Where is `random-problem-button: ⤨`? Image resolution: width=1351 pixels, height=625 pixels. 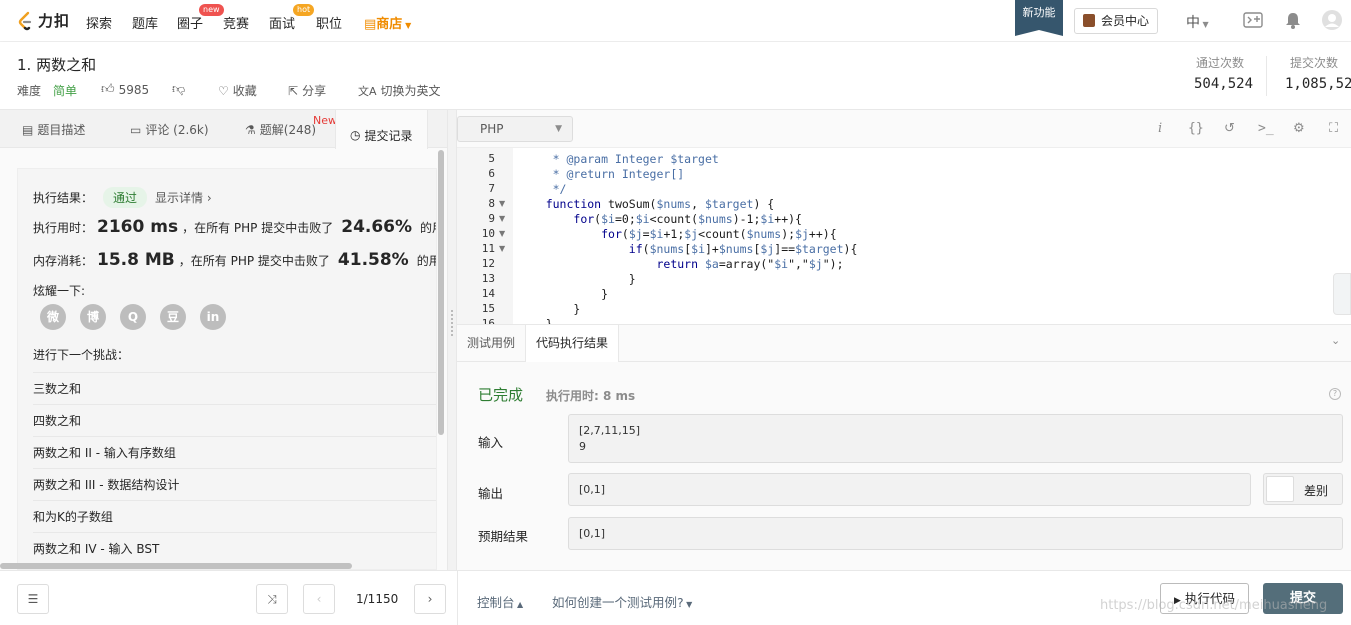
random-problem-button: ⤨ is located at coordinates (272, 599).